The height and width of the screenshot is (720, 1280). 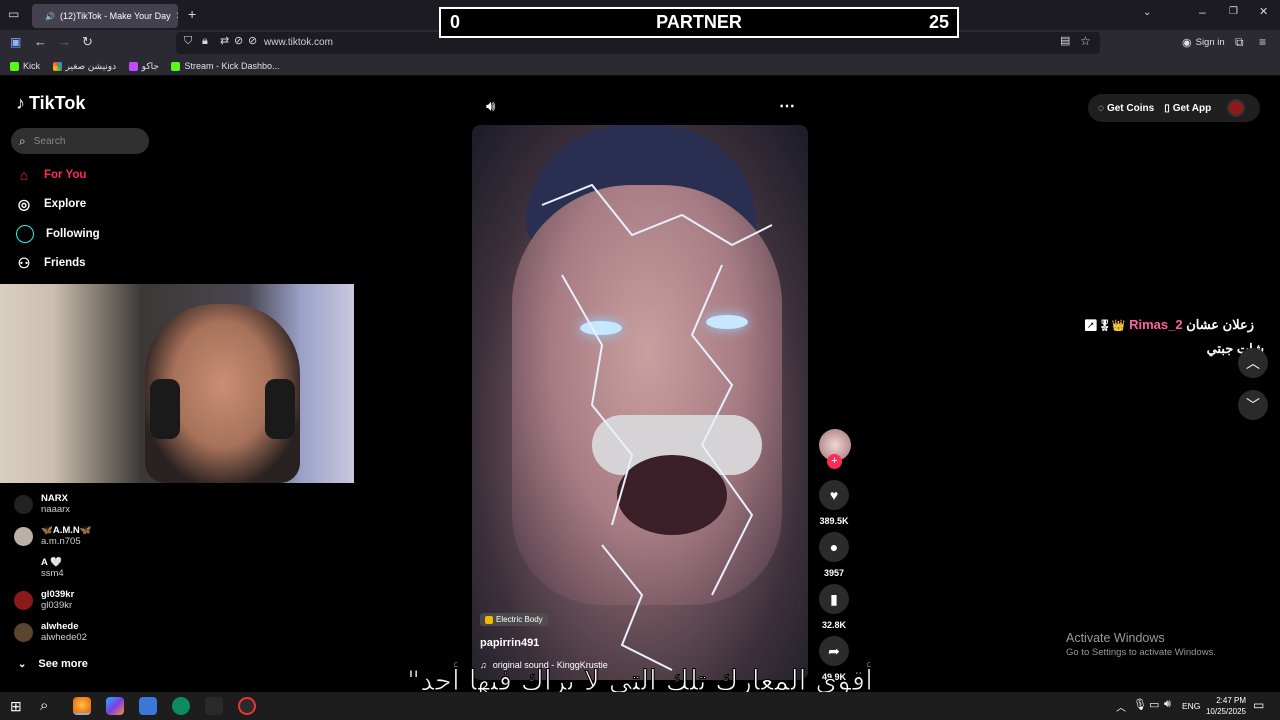 I want to click on compass-icon: ◎, so click(x=24, y=203).